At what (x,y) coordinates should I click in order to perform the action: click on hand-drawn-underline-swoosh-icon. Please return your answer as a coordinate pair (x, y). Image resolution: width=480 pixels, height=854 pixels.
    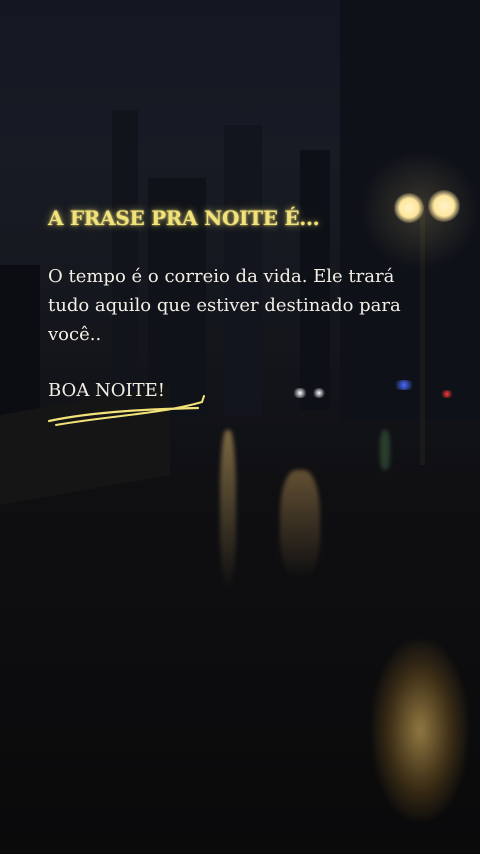
    Looking at the image, I should click on (126, 410).